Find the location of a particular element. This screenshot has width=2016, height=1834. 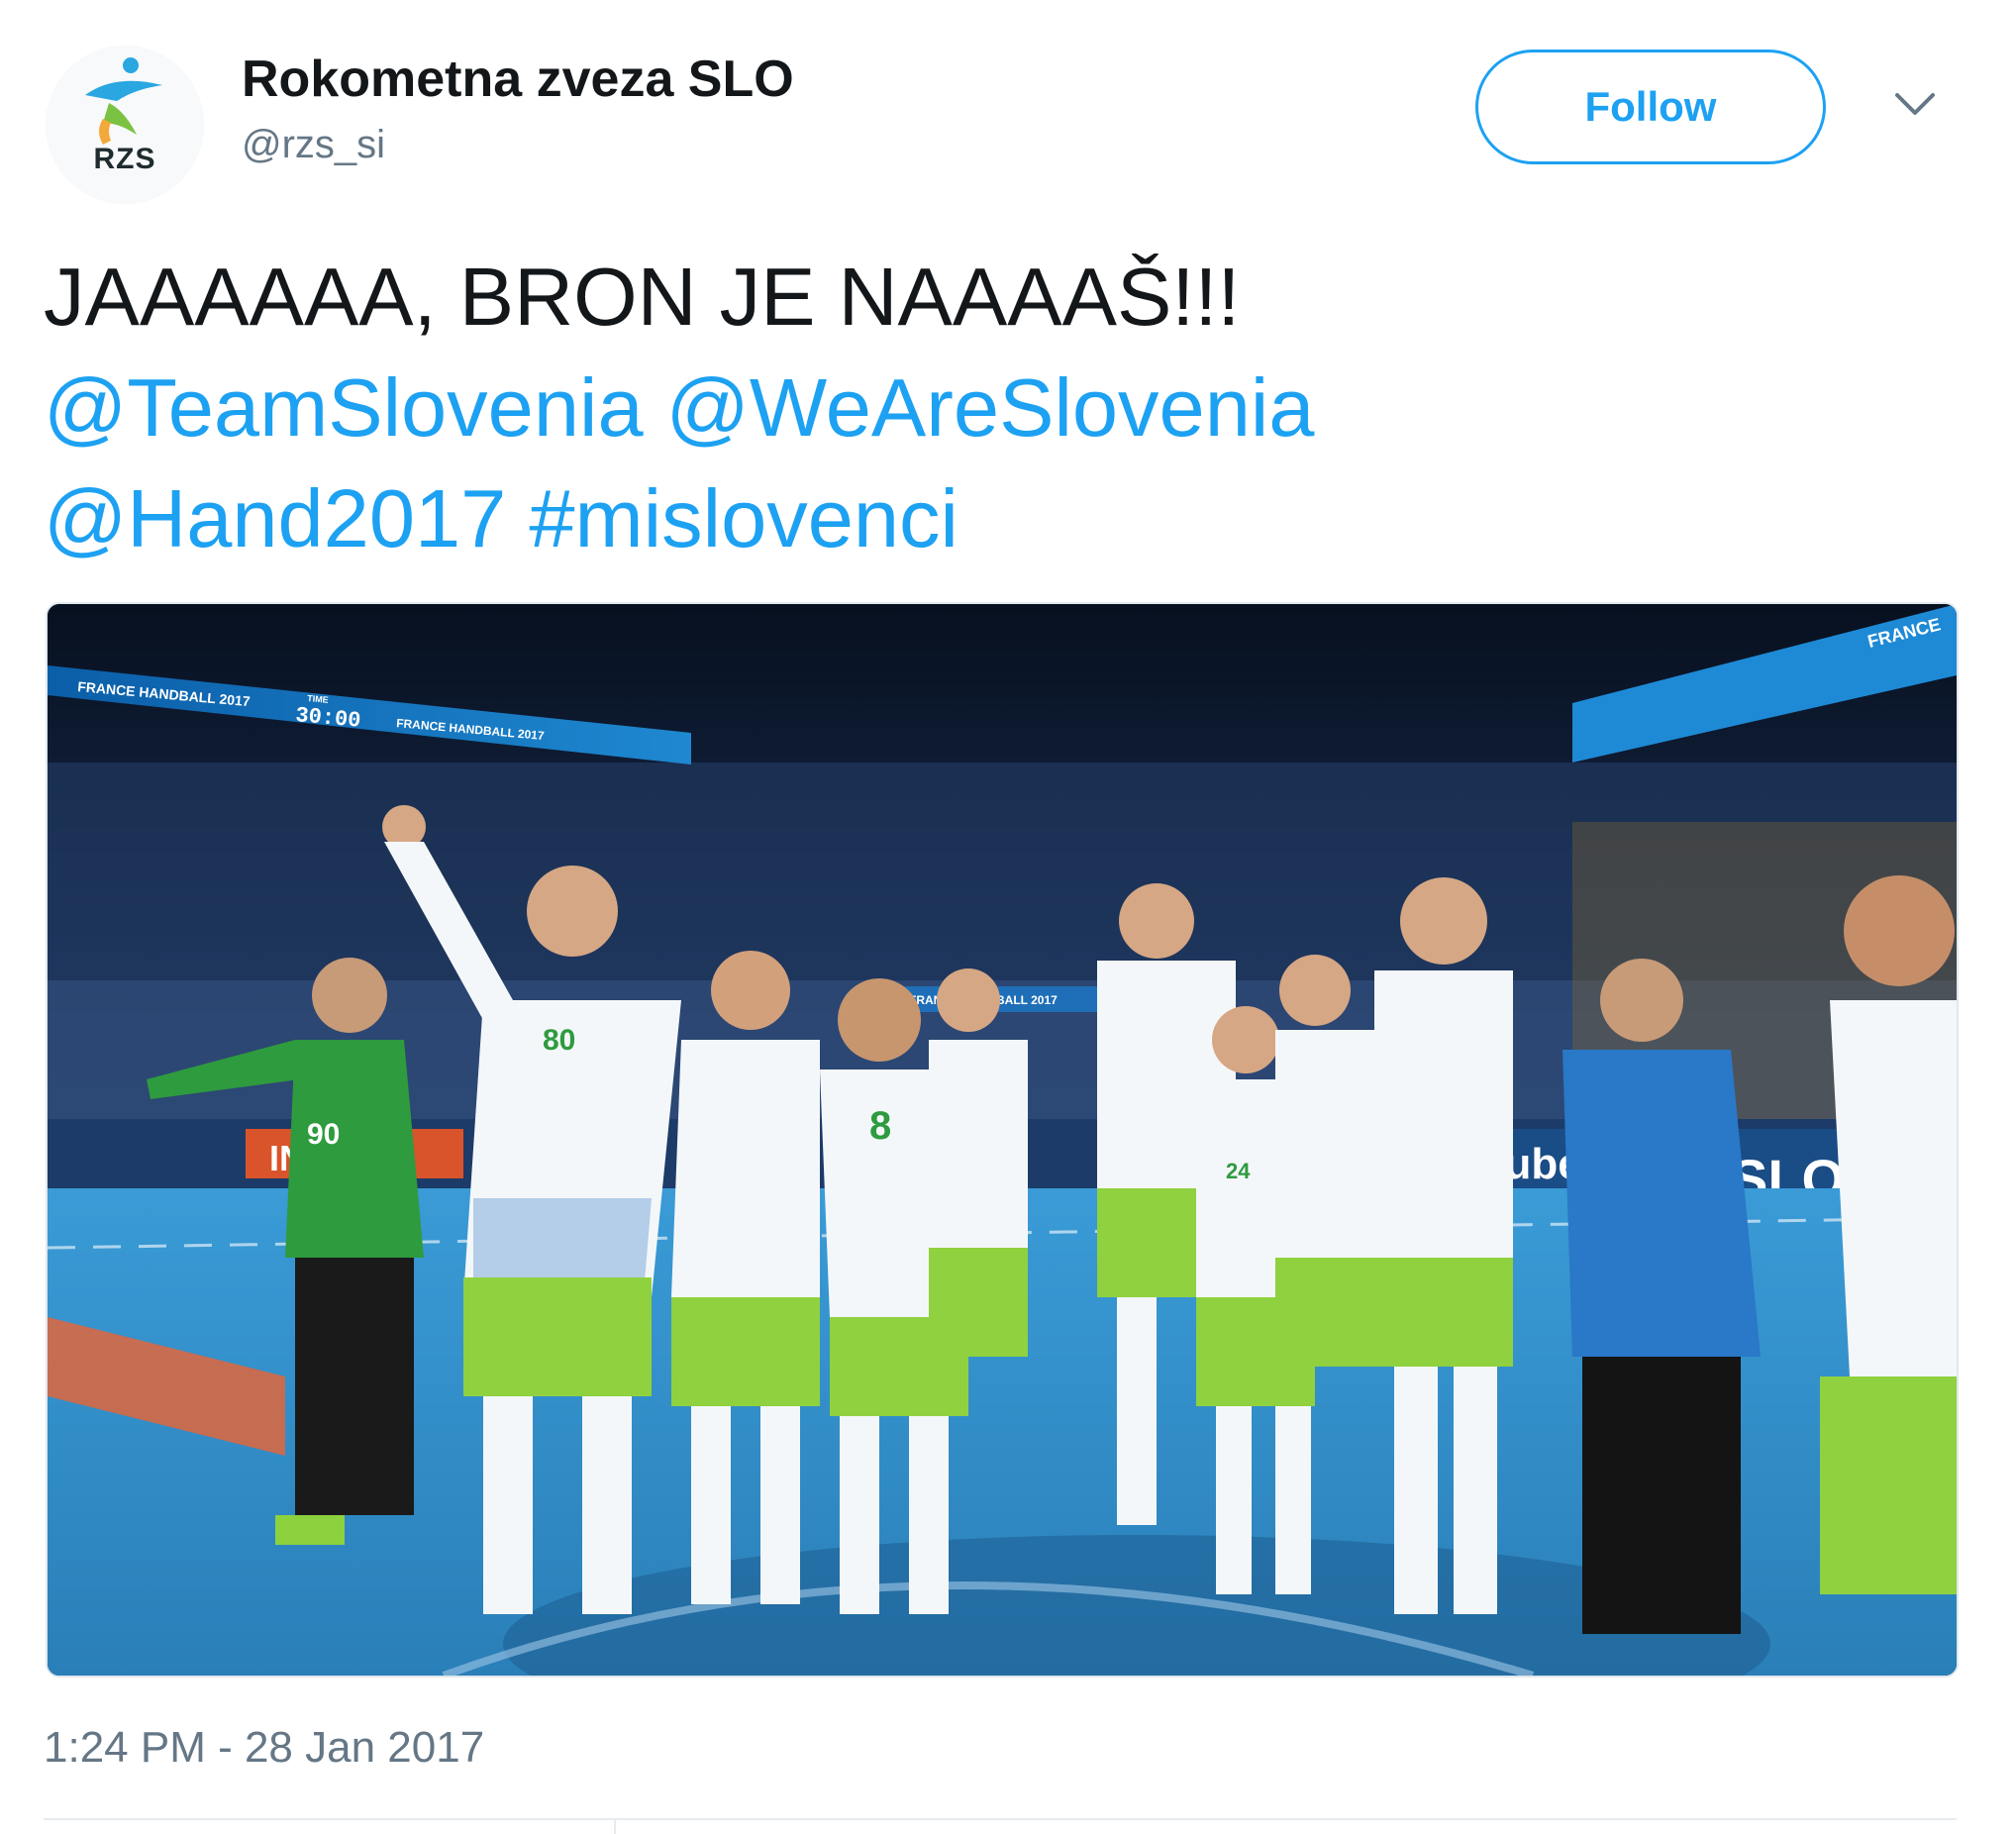

mention-hand2017: @Hand2017 is located at coordinates (275, 518).